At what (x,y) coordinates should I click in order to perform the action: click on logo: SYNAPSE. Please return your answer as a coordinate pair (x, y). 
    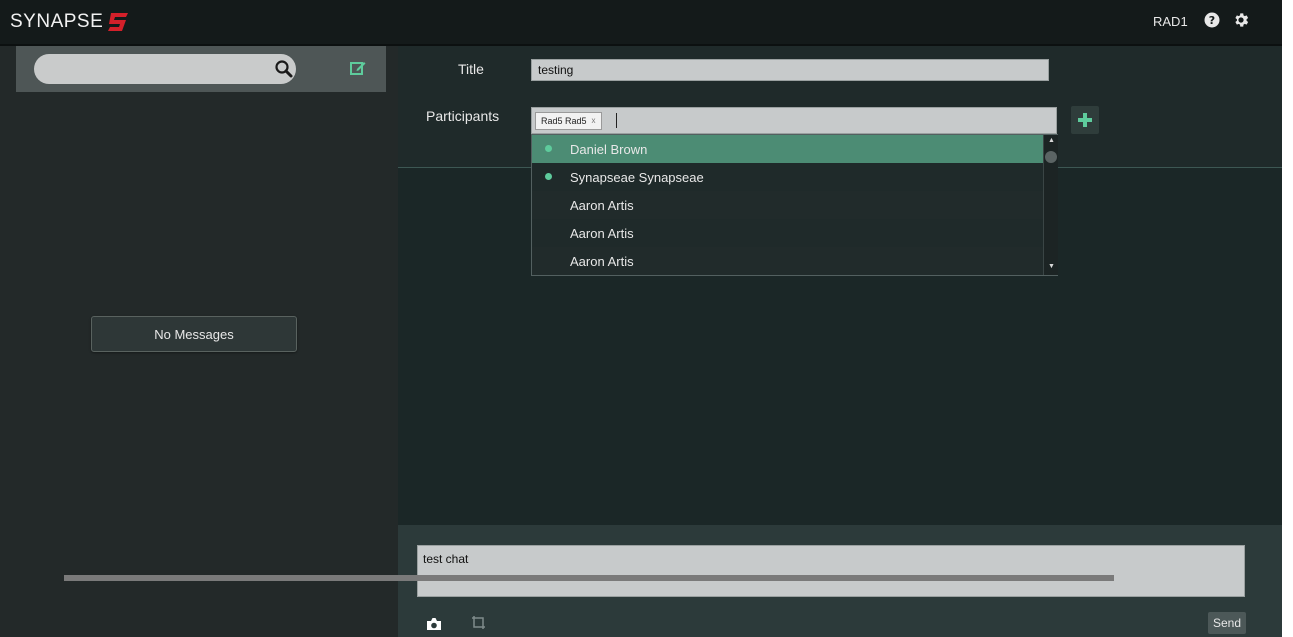
    Looking at the image, I should click on (70, 22).